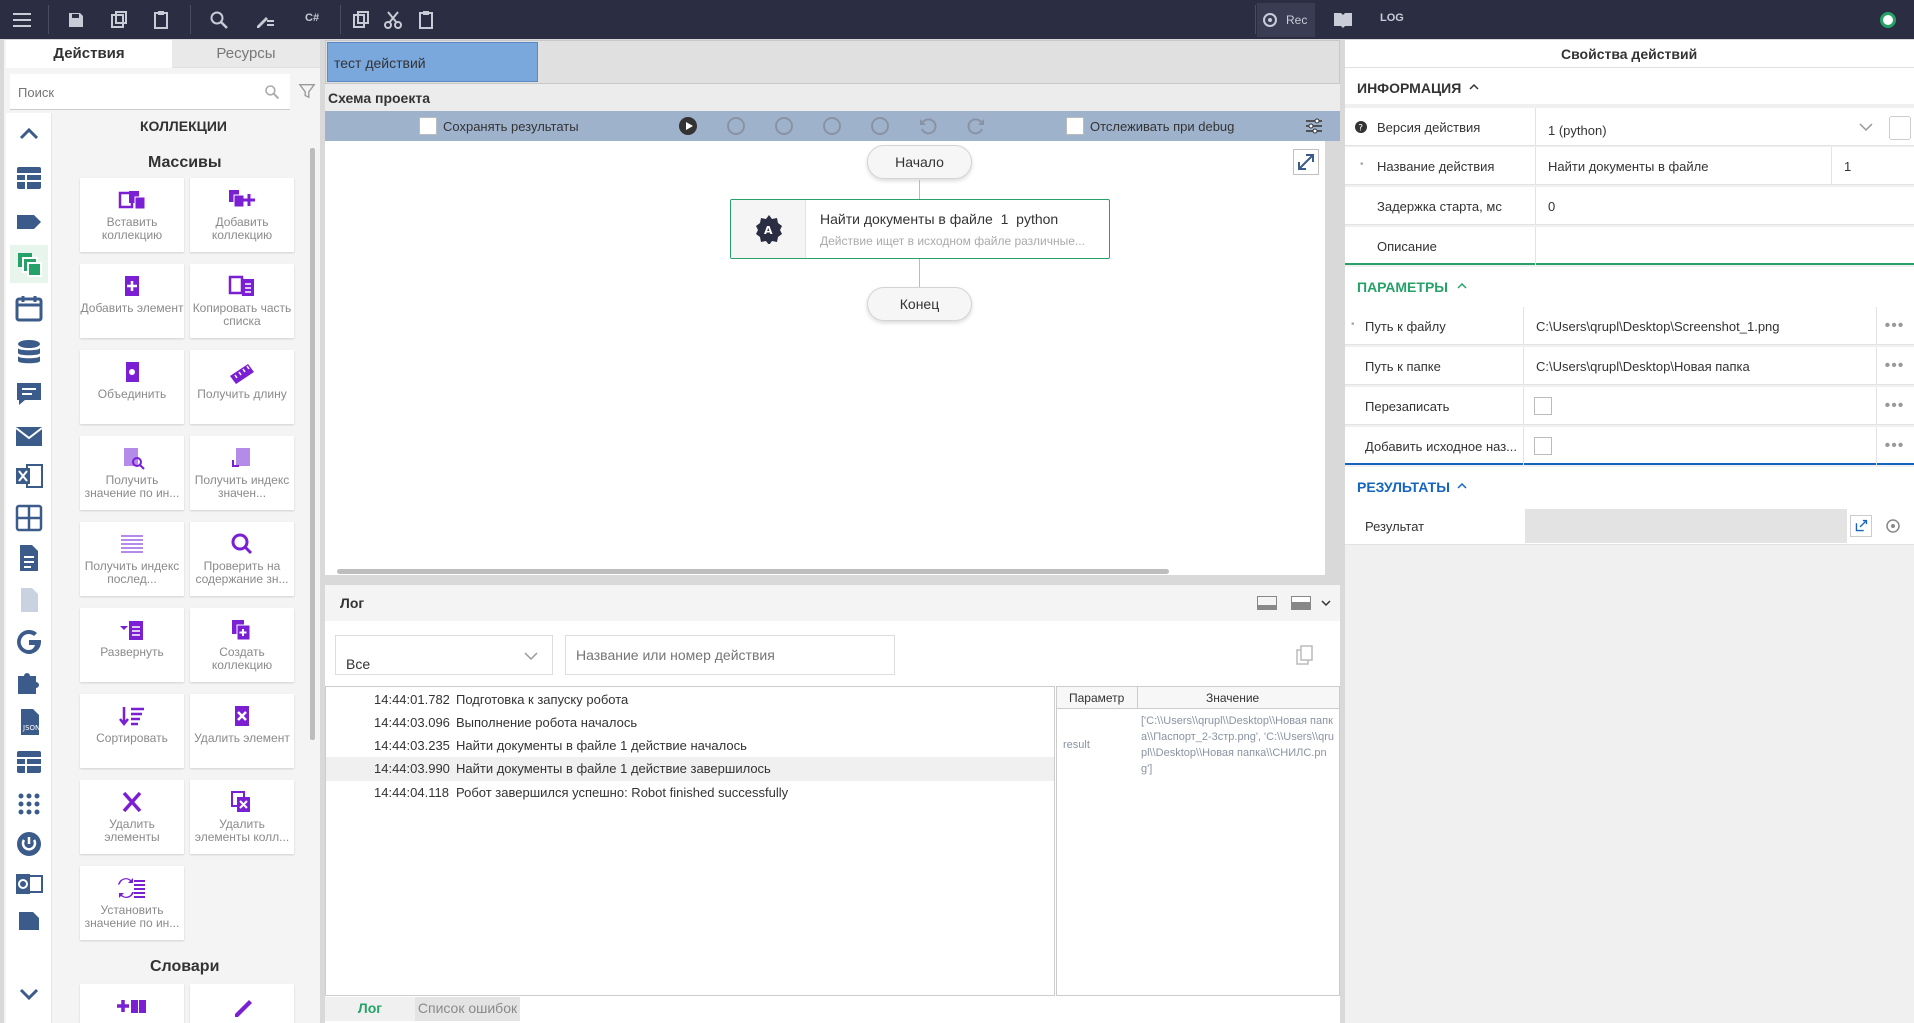 Image resolution: width=1914 pixels, height=1023 pixels. What do you see at coordinates (467, 1009) in the screenshot?
I see `tab-error-list: Список ошибок` at bounding box center [467, 1009].